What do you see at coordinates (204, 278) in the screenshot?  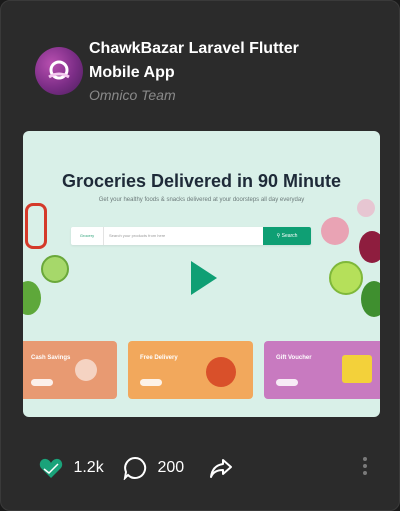 I see `play-icon` at bounding box center [204, 278].